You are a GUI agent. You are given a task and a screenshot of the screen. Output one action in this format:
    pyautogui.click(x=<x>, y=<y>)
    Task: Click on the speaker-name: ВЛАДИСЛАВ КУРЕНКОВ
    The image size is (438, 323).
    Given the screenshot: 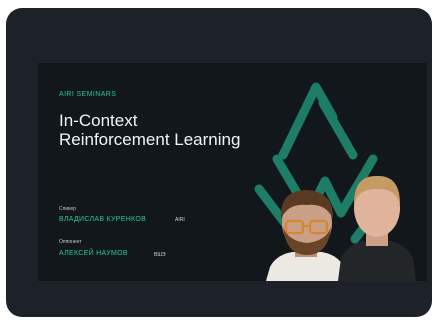 What is the action you would take?
    pyautogui.click(x=103, y=219)
    